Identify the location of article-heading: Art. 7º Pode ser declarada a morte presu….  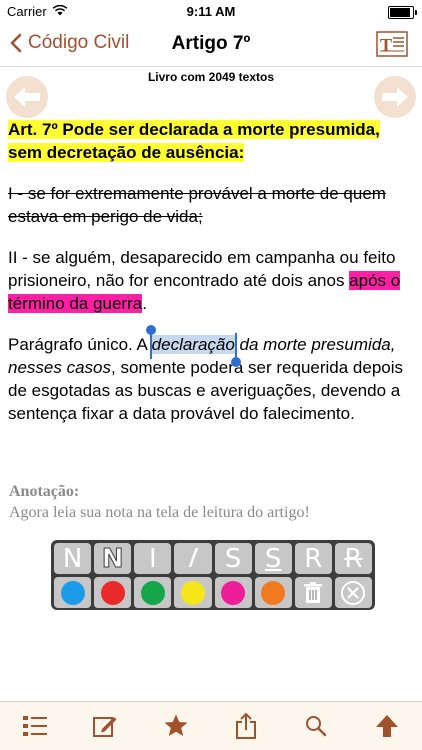
(194, 141).